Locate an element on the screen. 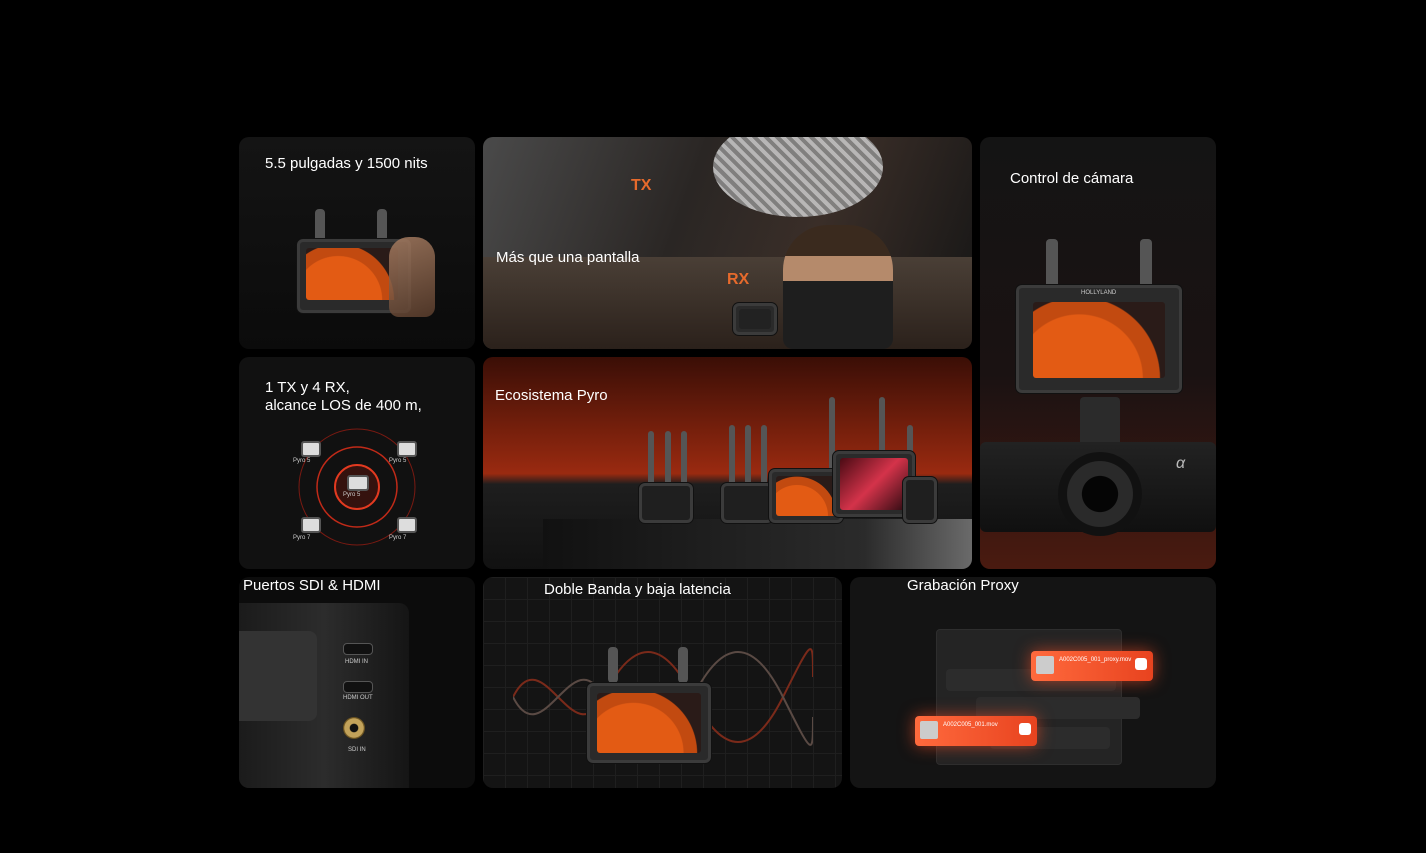  hand-image is located at coordinates (412, 277).